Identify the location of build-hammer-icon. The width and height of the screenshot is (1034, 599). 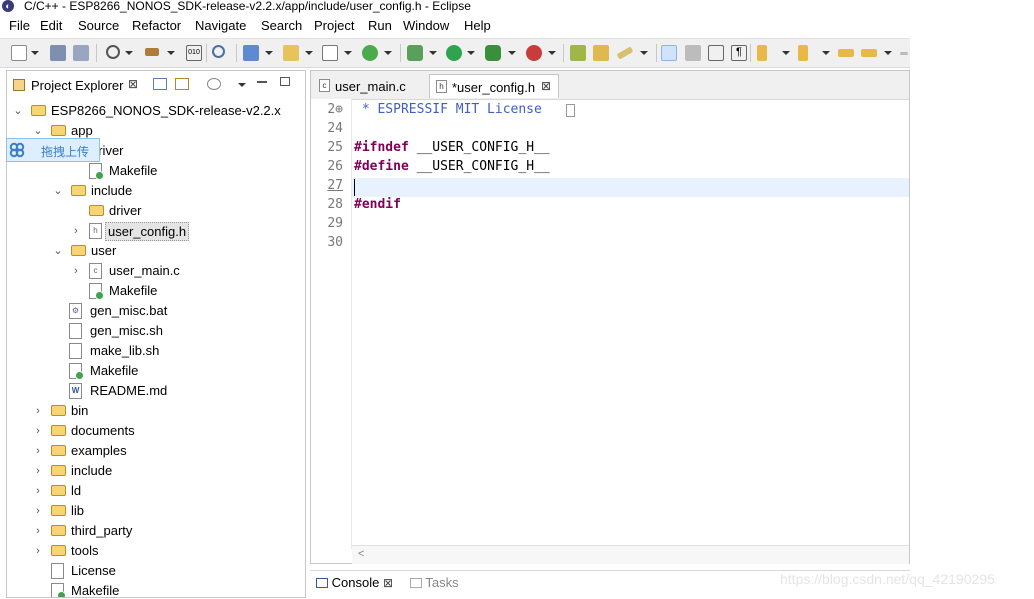
(152, 52).